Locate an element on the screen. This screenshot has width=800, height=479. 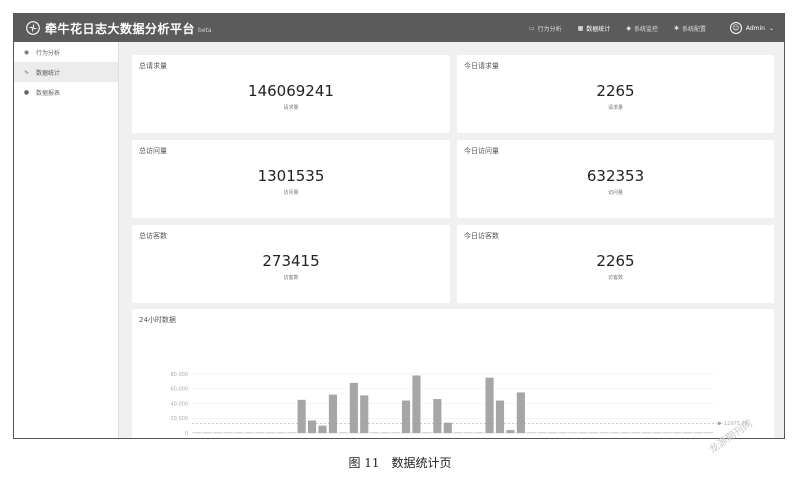
sidebar-item-label: 数据报表 is located at coordinates (48, 93).